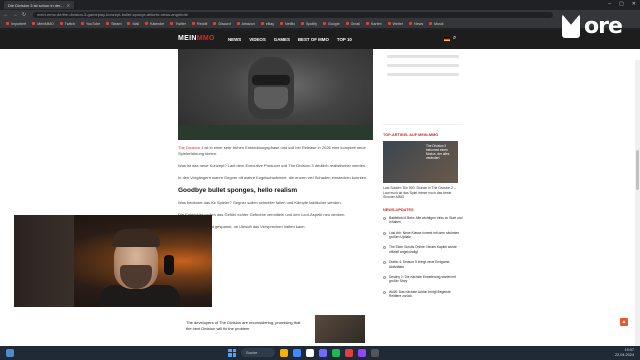 The width and height of the screenshot is (640, 360). Describe the element at coordinates (624, 353) in the screenshot. I see `system-clock: 19:07 22.04.2024` at that location.